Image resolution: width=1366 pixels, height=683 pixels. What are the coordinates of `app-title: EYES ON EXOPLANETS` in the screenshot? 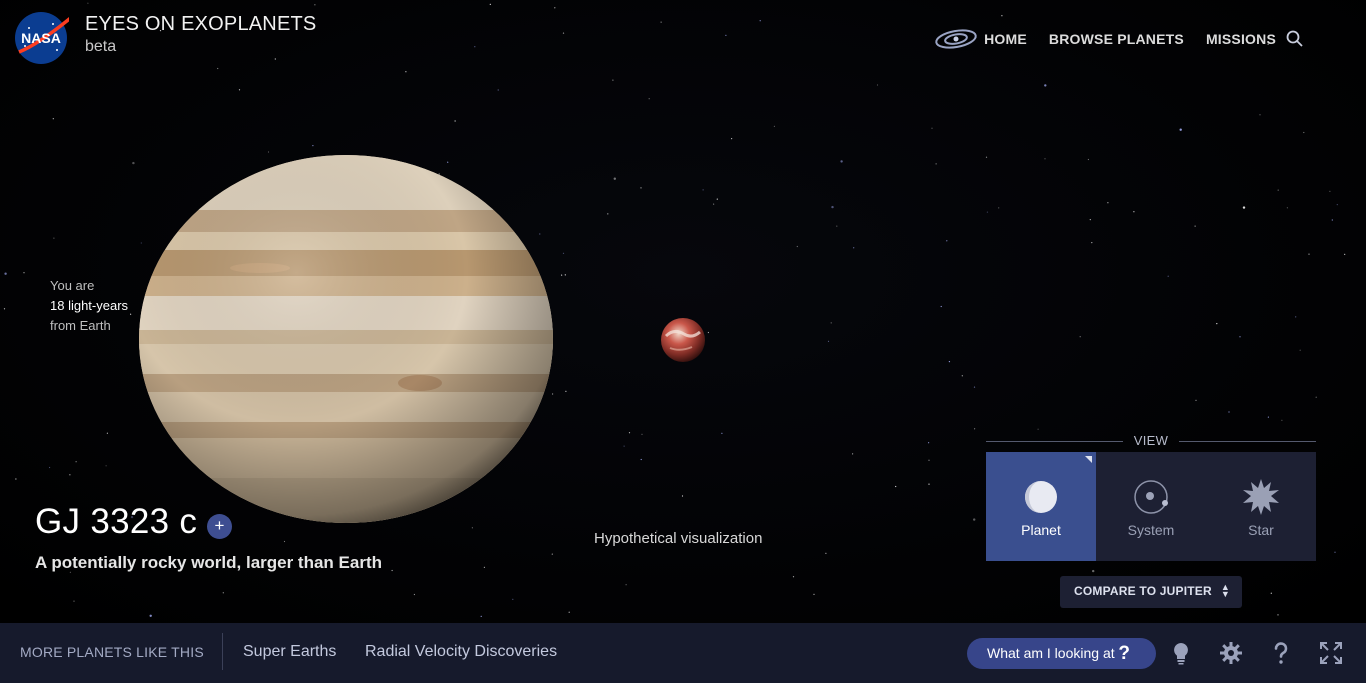 It's located at (200, 24).